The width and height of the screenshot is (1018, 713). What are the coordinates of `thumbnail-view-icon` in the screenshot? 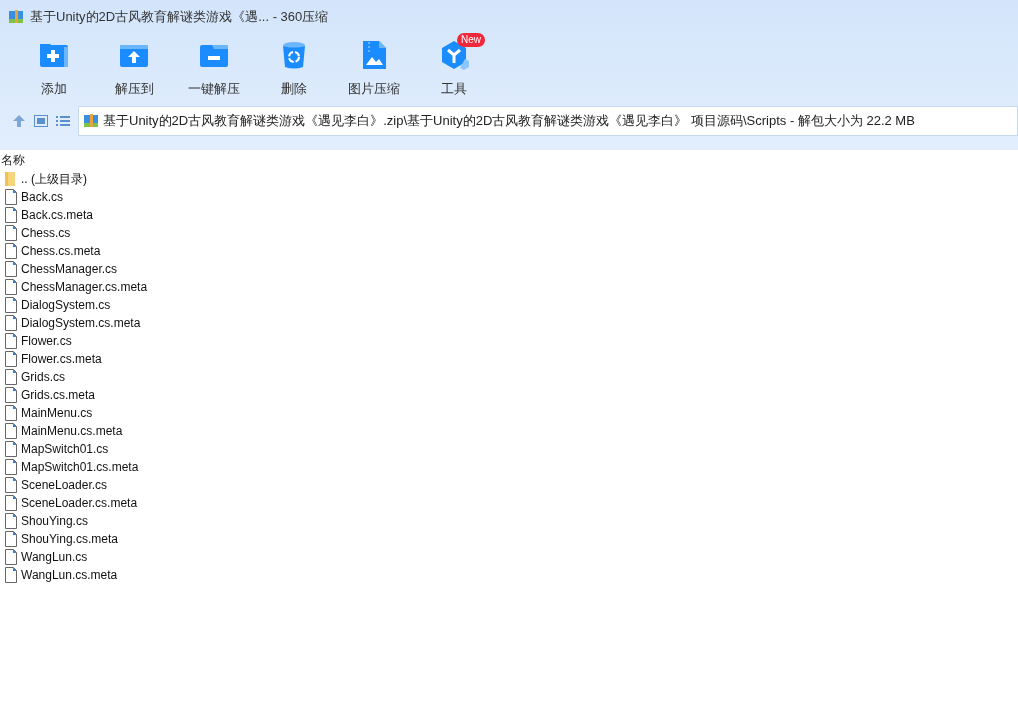 It's located at (41, 121).